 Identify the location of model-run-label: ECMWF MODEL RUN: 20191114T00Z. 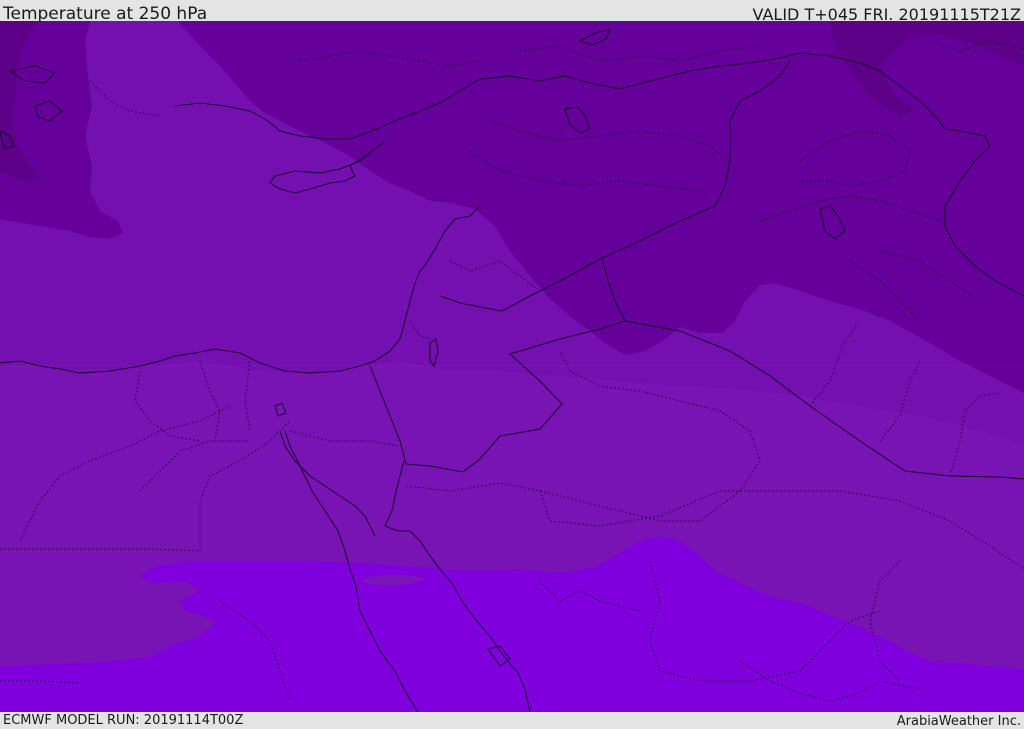
(123, 720).